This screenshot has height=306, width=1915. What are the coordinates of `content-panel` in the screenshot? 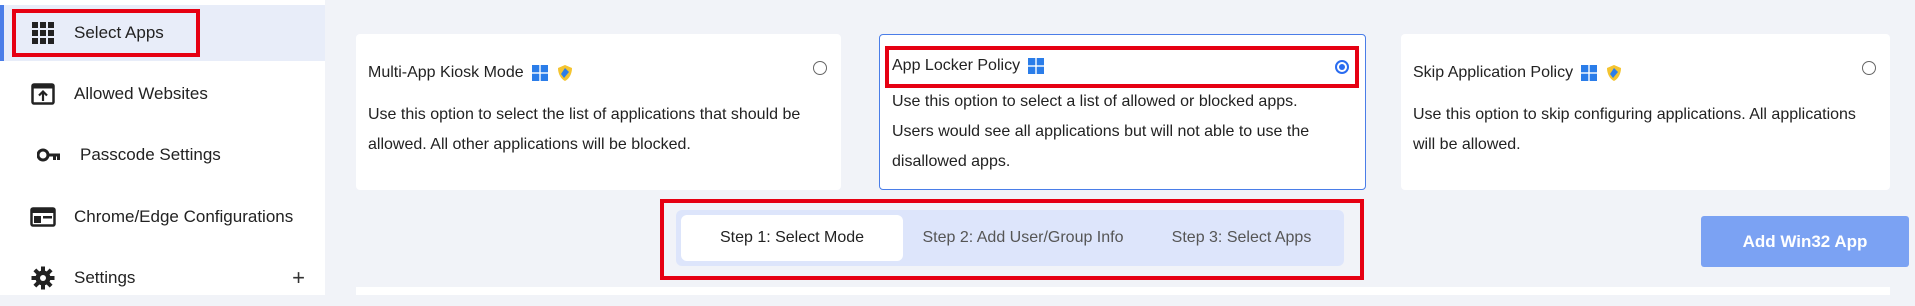 It's located at (1123, 291).